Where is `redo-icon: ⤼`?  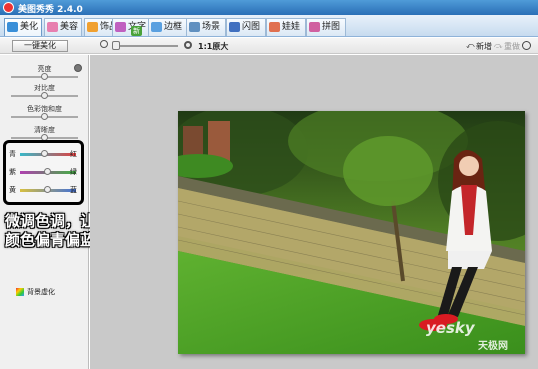
redo-icon: ⤼ is located at coordinates (498, 46).